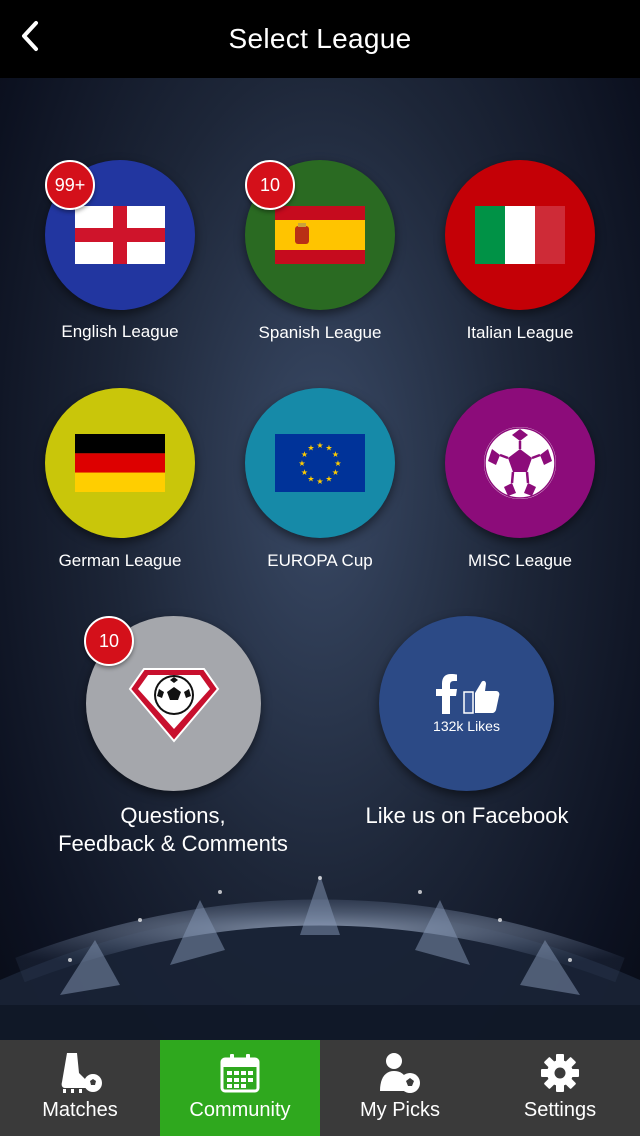  I want to click on league-label: EUROPA Cup, so click(320, 560).